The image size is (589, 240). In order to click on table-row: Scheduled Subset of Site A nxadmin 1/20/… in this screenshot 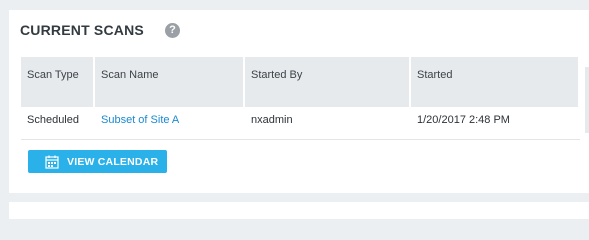, I will do `click(300, 123)`.